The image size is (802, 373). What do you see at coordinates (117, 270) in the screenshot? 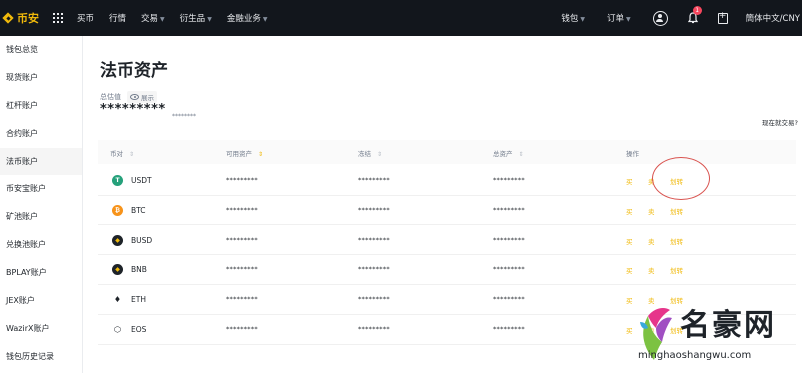
I see `bnb-coin-icon: ◆` at bounding box center [117, 270].